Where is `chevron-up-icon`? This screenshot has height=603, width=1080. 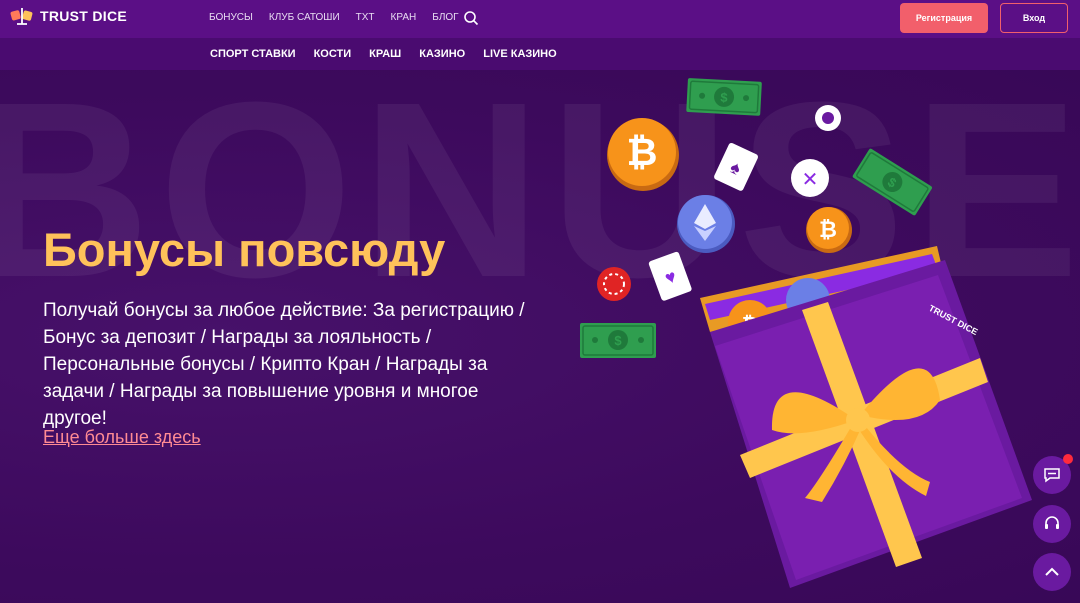
chevron-up-icon is located at coordinates (1052, 571).